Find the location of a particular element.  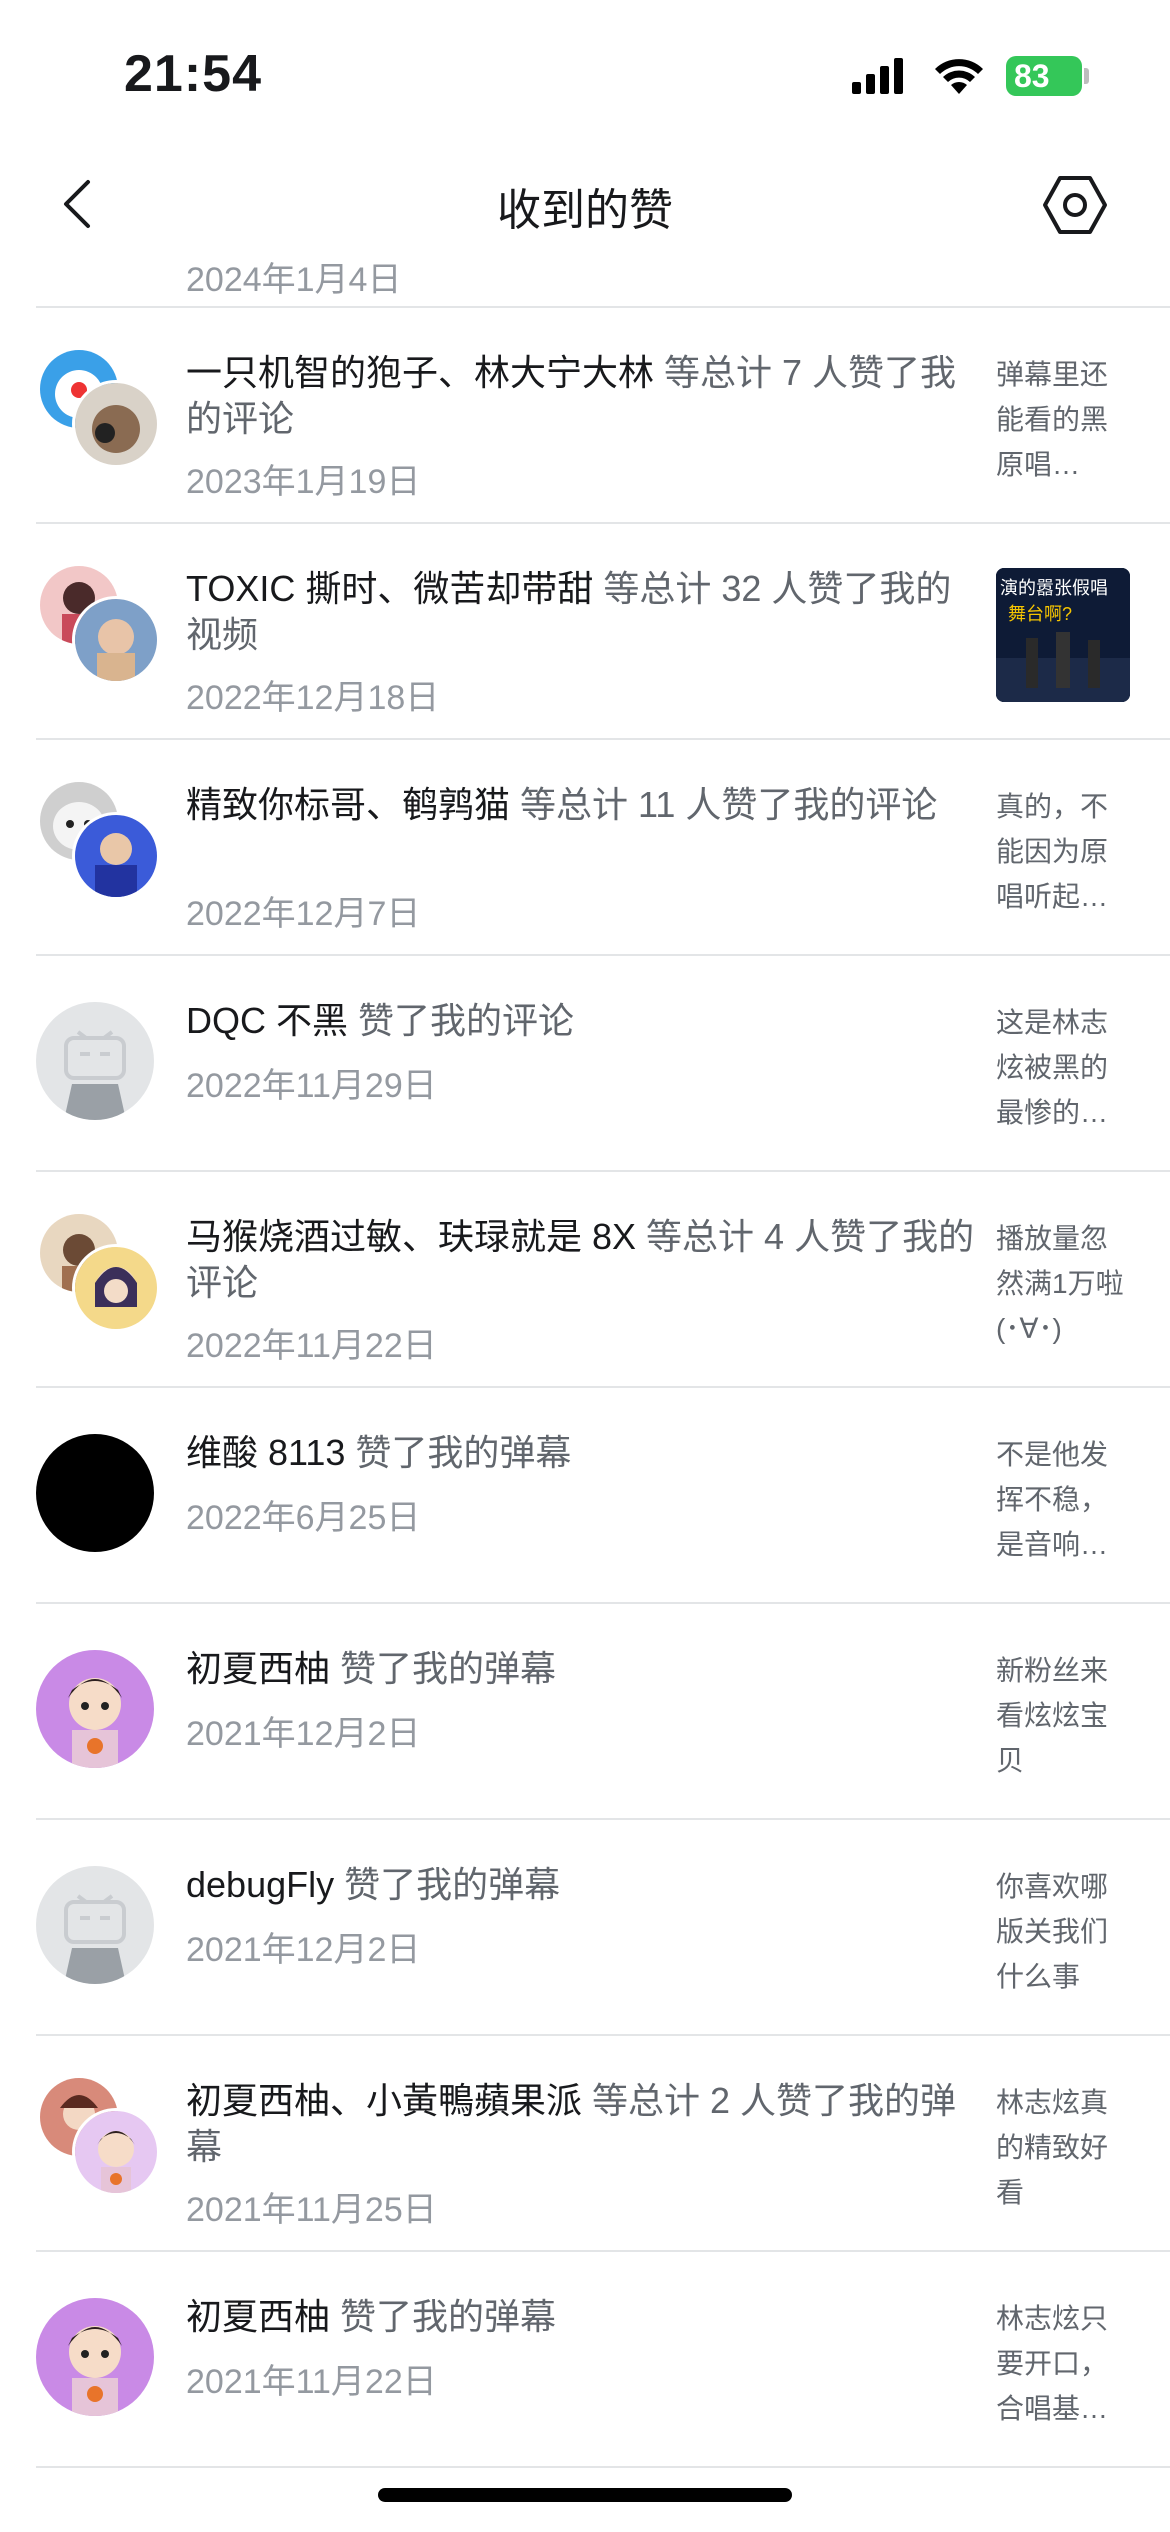

battery-icon: 83 is located at coordinates (1044, 76).